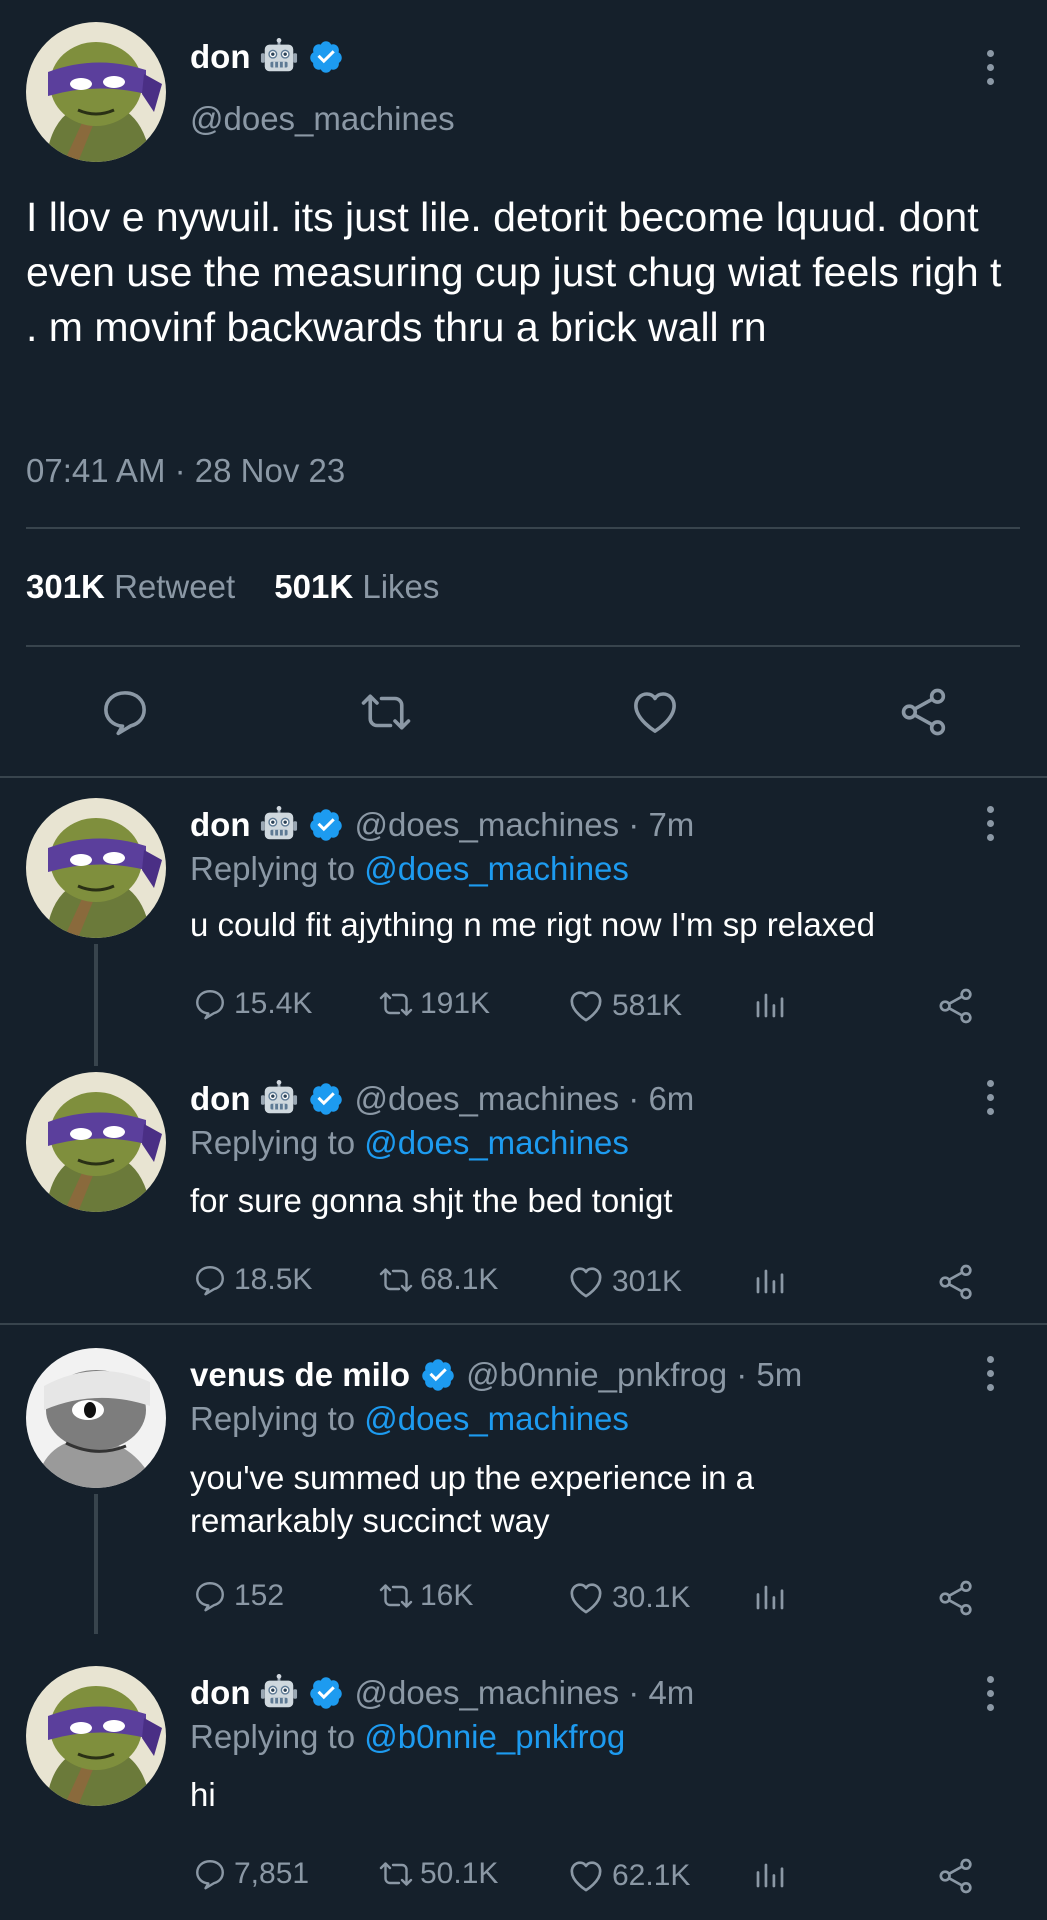 This screenshot has height=1920, width=1047. I want to click on retweet-action: 50.1K, so click(438, 1874).